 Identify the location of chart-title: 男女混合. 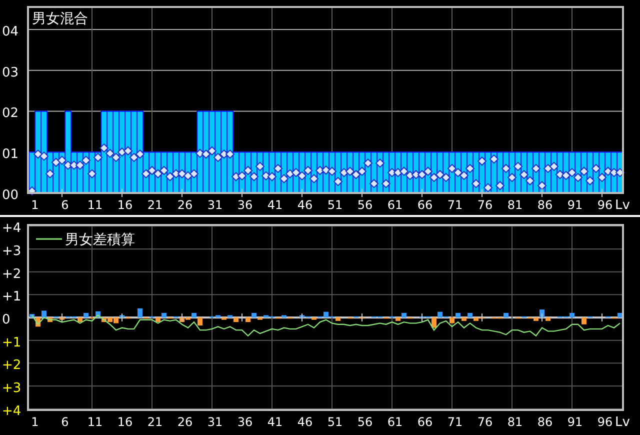
(60, 19).